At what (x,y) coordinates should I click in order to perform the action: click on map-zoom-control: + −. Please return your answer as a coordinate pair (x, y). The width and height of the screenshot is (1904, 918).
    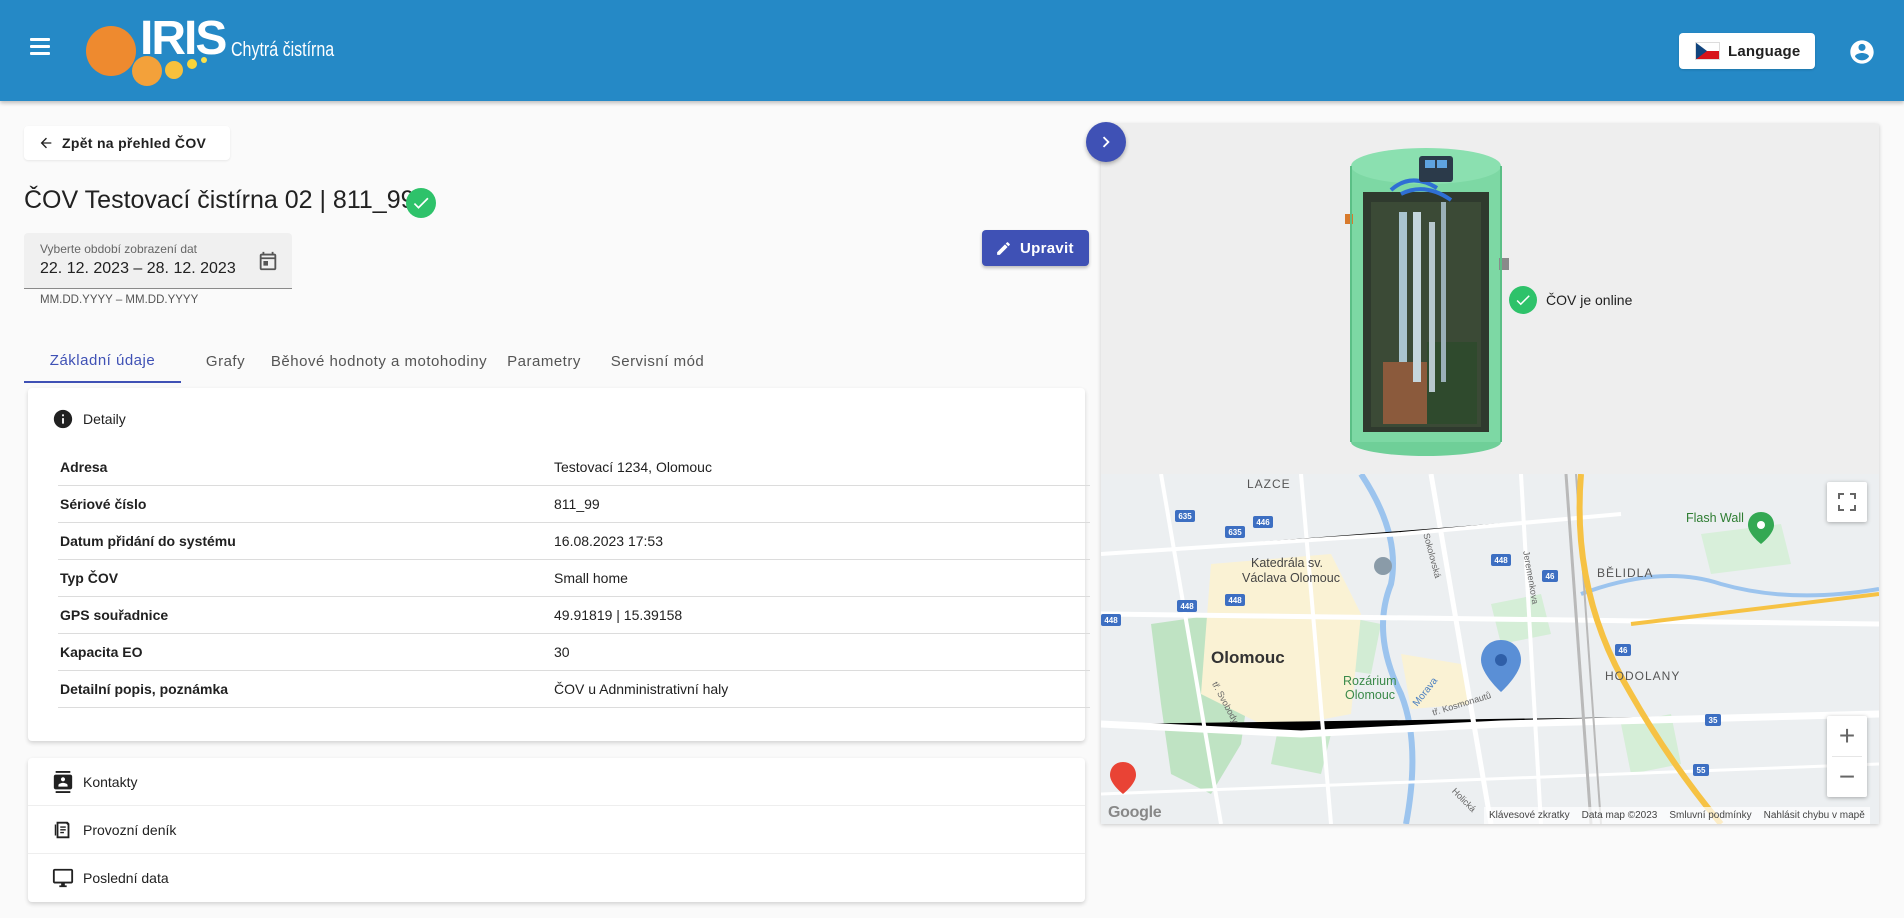
    Looking at the image, I should click on (1847, 756).